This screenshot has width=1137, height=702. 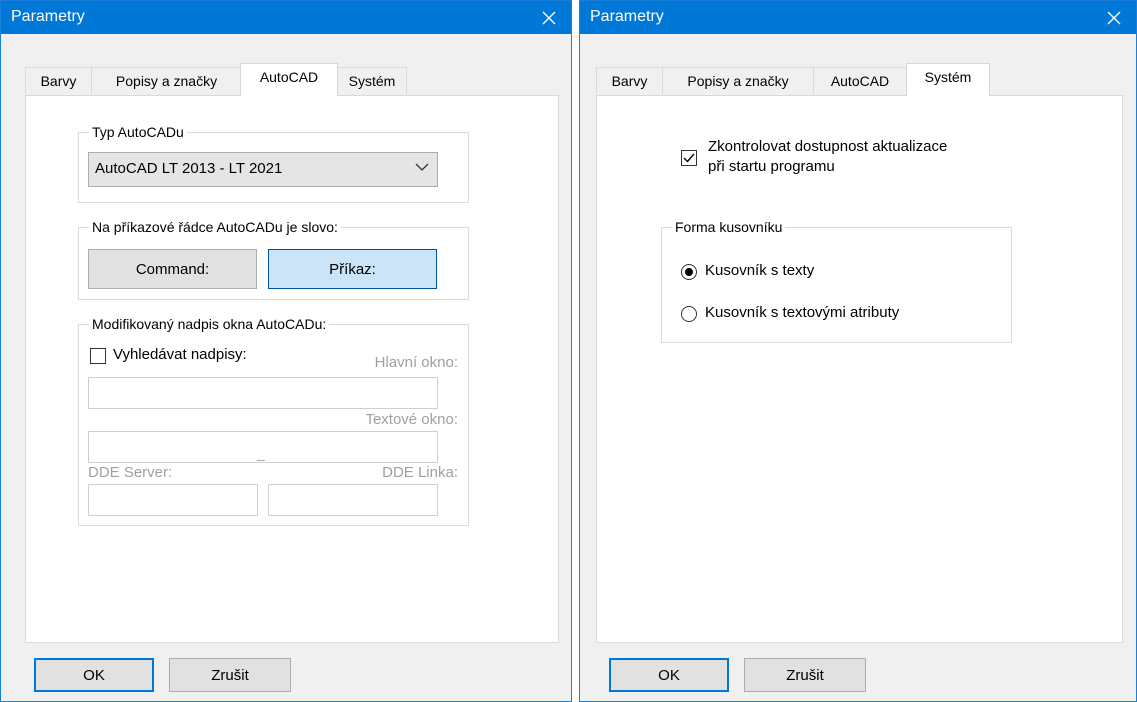 What do you see at coordinates (189, 168) in the screenshot?
I see `selected-value: AutoCAD LT 2013 - LT 2021` at bounding box center [189, 168].